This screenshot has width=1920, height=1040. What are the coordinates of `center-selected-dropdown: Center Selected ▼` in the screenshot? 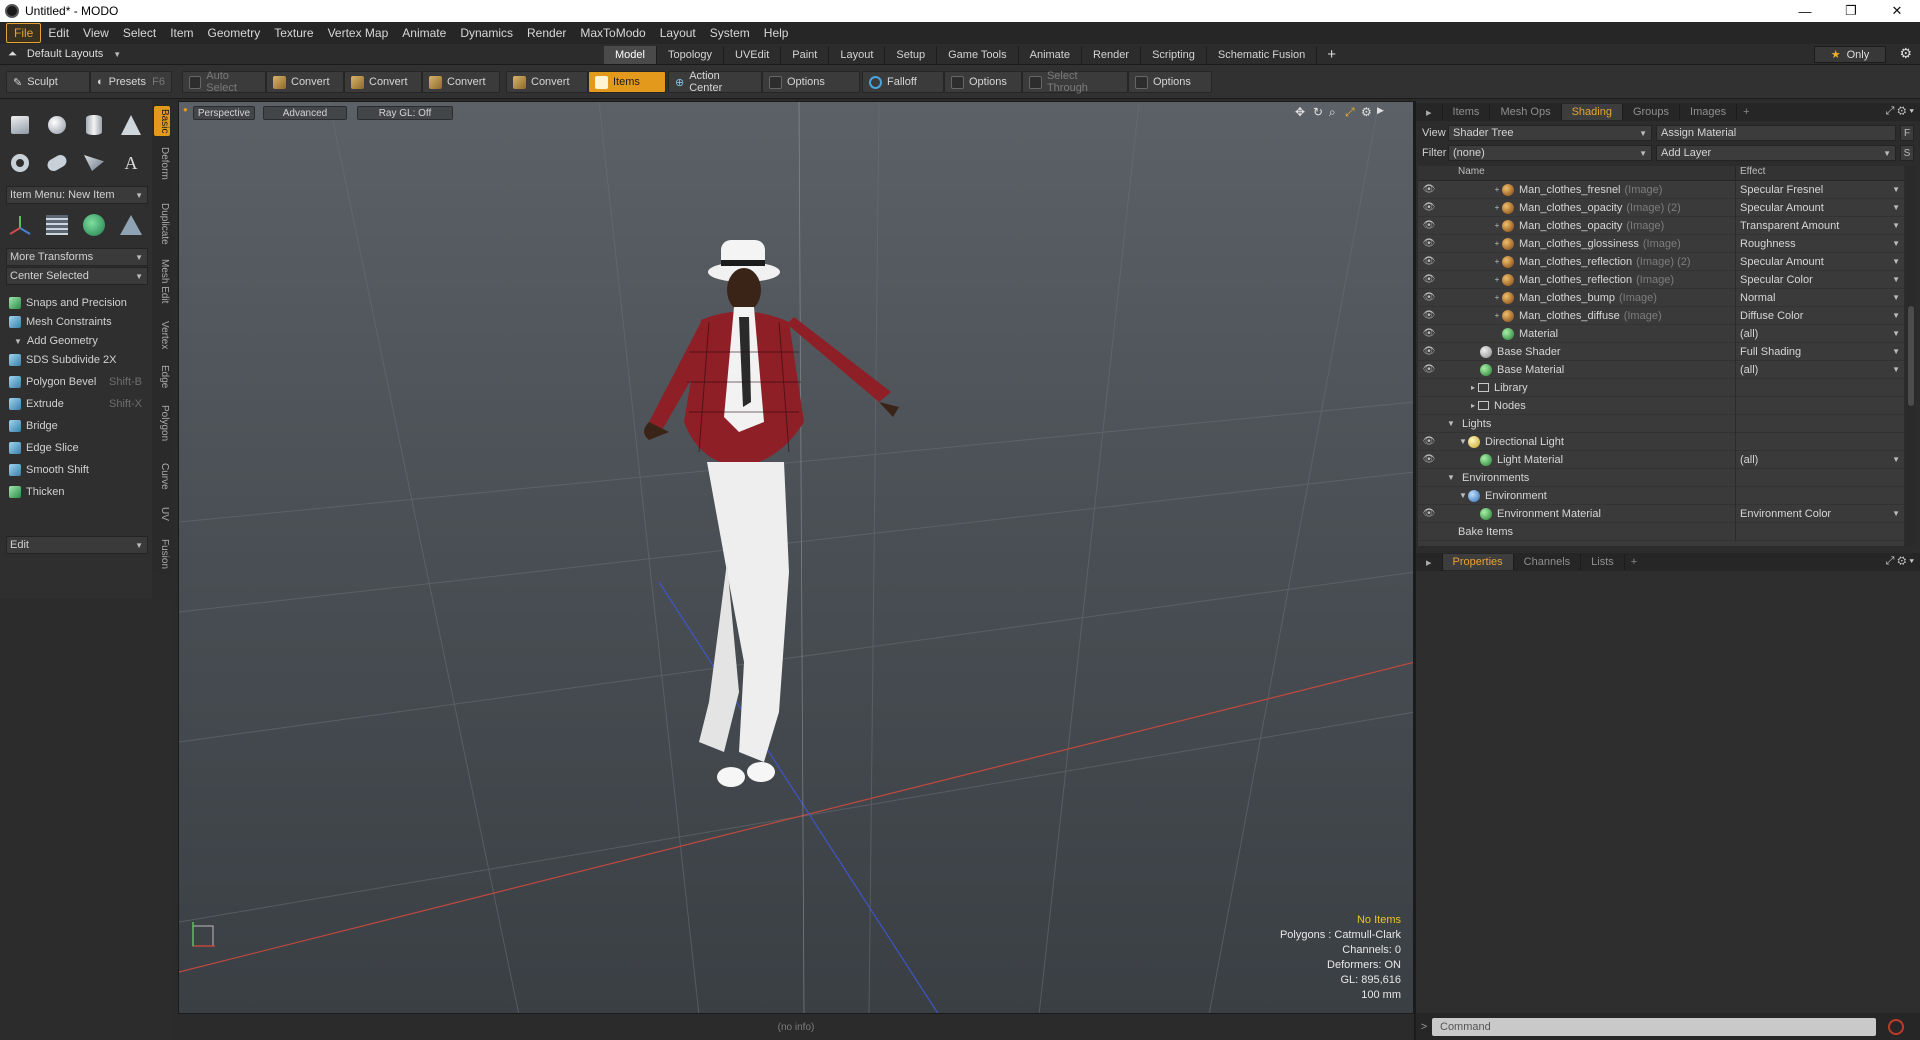 It's located at (77, 276).